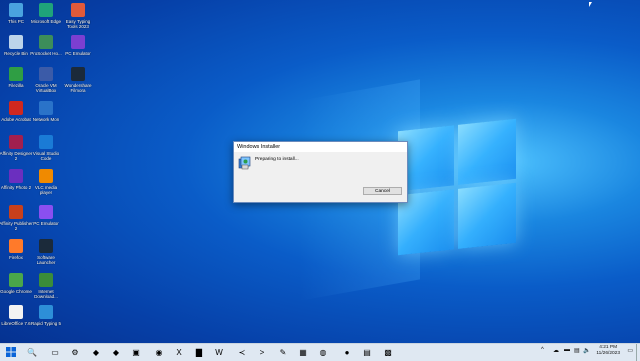 The image size is (640, 361). I want to click on windows-logo, so click(457, 187).